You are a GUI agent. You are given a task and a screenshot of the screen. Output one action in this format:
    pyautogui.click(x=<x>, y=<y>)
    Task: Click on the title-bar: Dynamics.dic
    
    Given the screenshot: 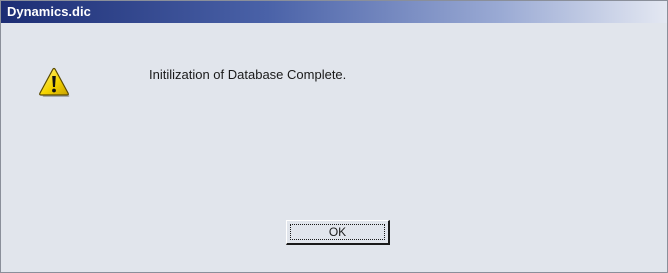 What is the action you would take?
    pyautogui.click(x=334, y=12)
    